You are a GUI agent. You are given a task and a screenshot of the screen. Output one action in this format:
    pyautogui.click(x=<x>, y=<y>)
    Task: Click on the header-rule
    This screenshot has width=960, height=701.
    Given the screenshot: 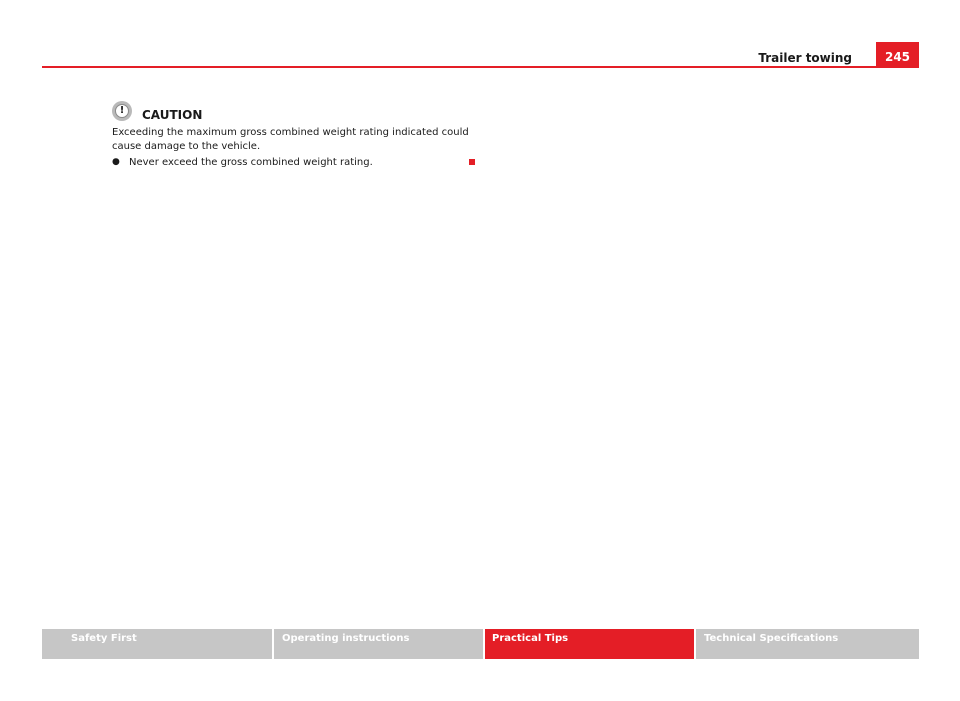 What is the action you would take?
    pyautogui.click(x=480, y=67)
    